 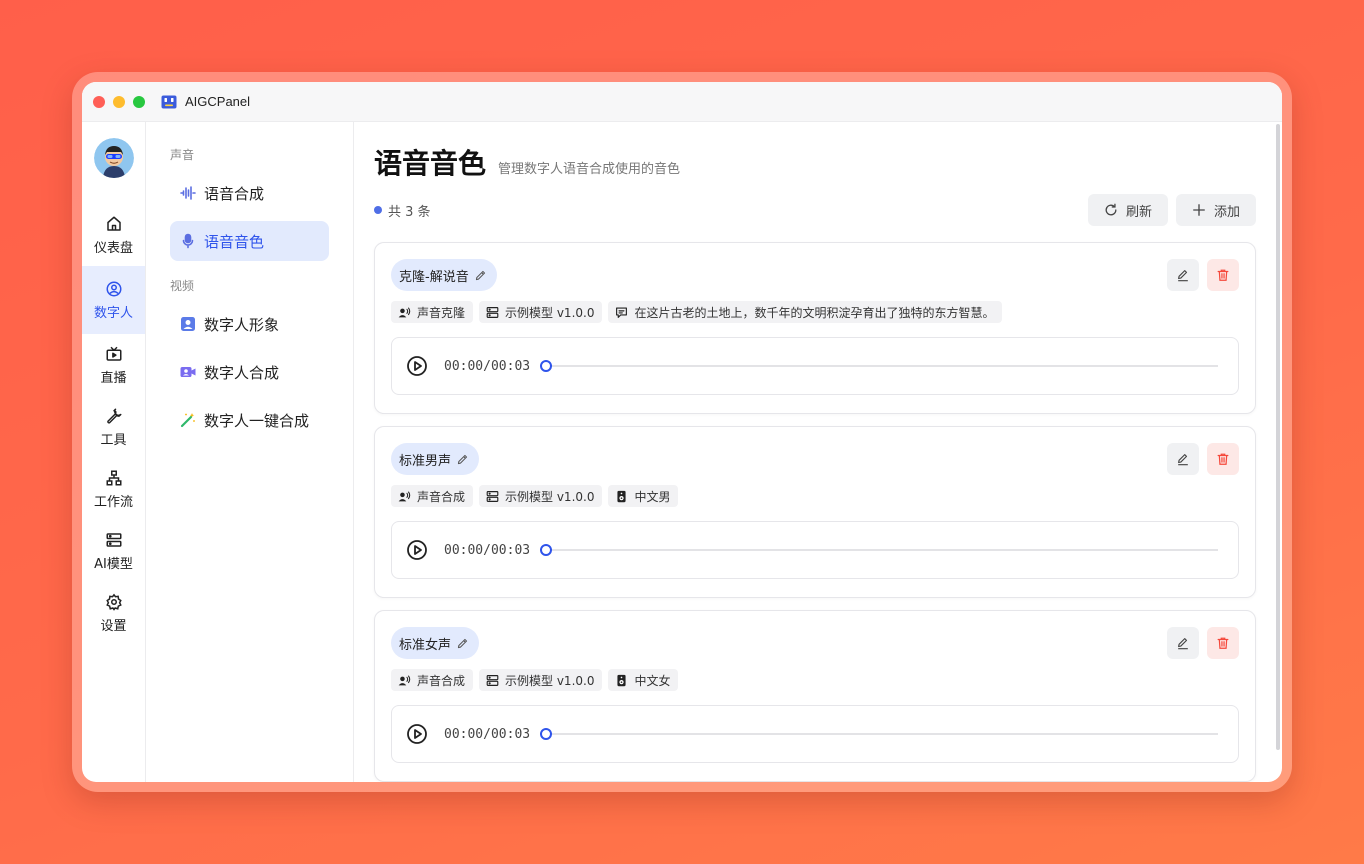 What do you see at coordinates (815, 680) in the screenshot?
I see `voice-tags: 声音合成 示例模型 v1.0.0 中文女` at bounding box center [815, 680].